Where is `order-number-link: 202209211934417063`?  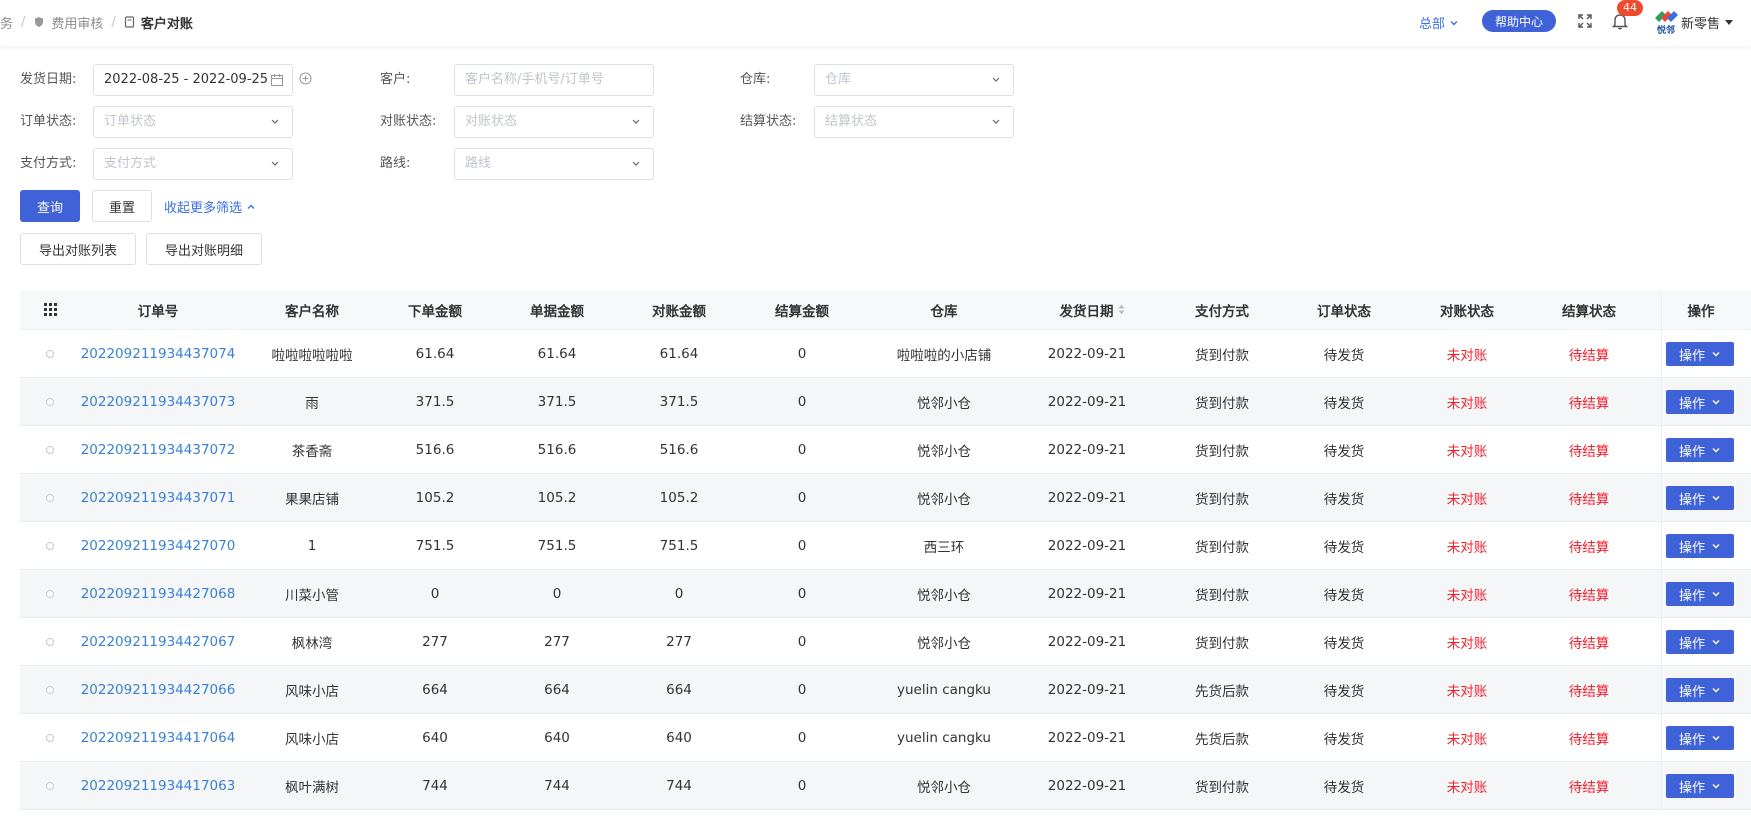
order-number-link: 202209211934417063 is located at coordinates (158, 785).